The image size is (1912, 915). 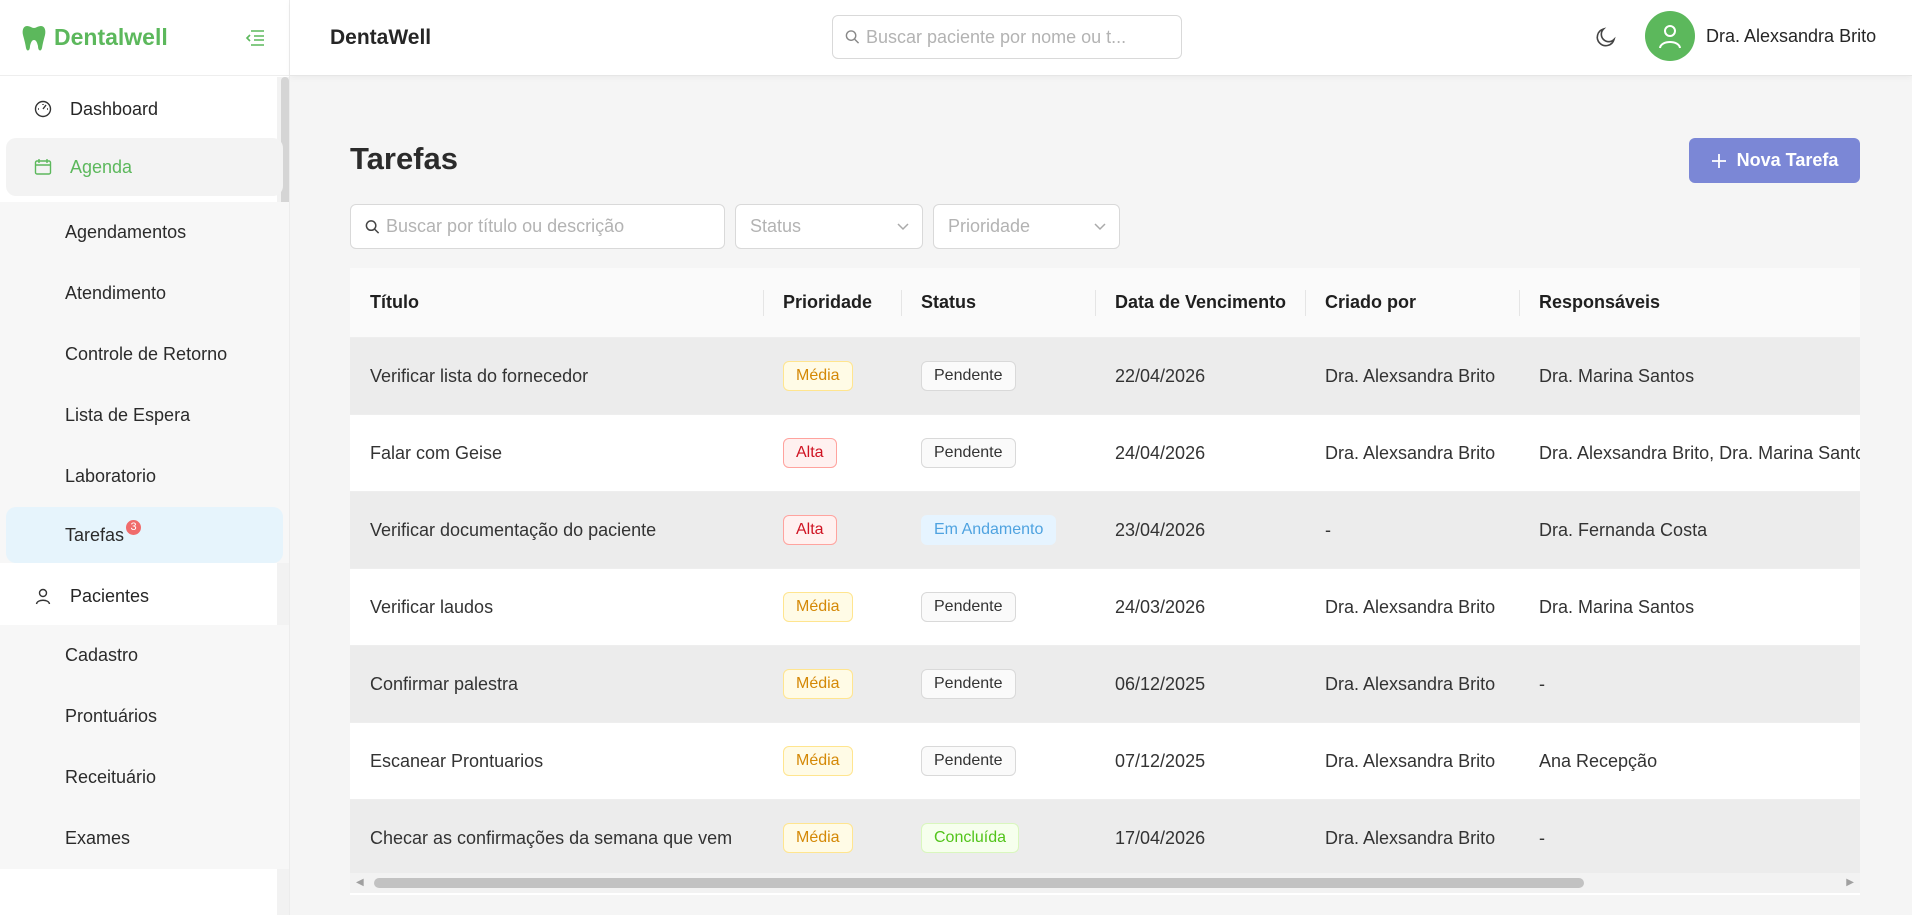 I want to click on priority-filter-select: Prioridade, so click(x=1026, y=226).